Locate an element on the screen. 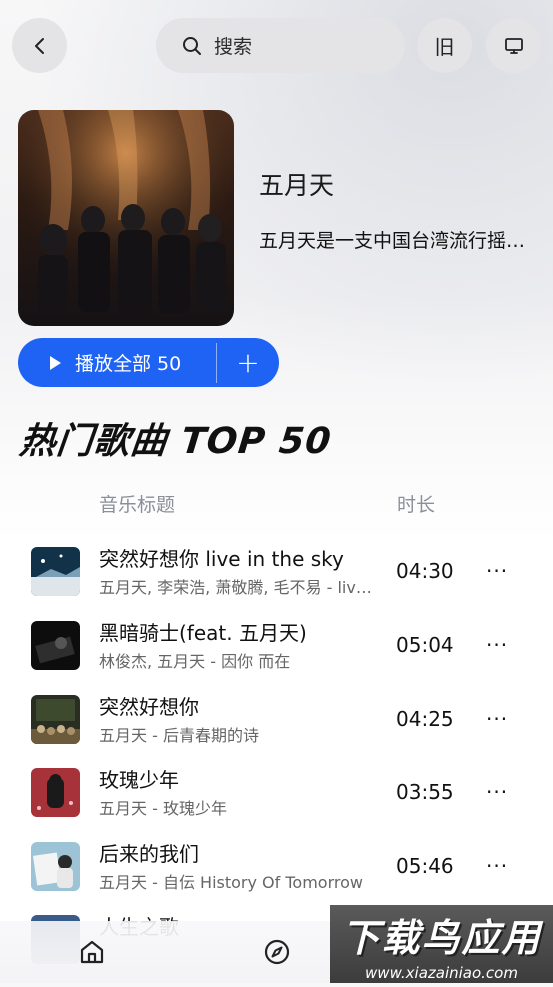 The height and width of the screenshot is (987, 553). plus-icon: + is located at coordinates (248, 362).